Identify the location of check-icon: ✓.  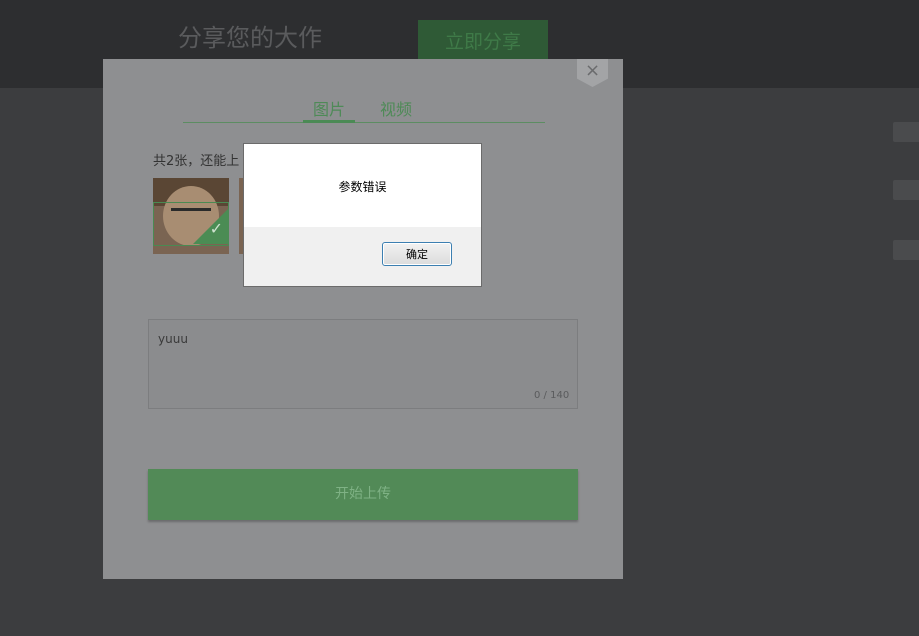
(216, 228).